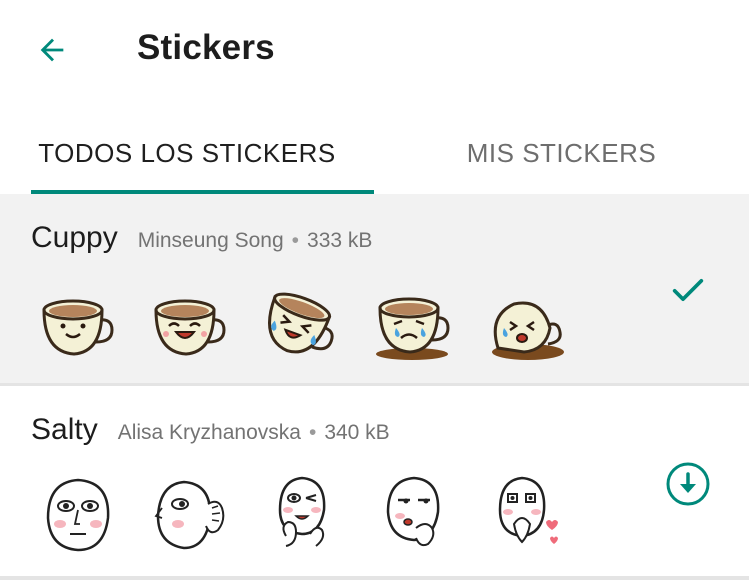 Image resolution: width=749 pixels, height=586 pixels. What do you see at coordinates (64, 429) in the screenshot?
I see `pack-name: Salty` at bounding box center [64, 429].